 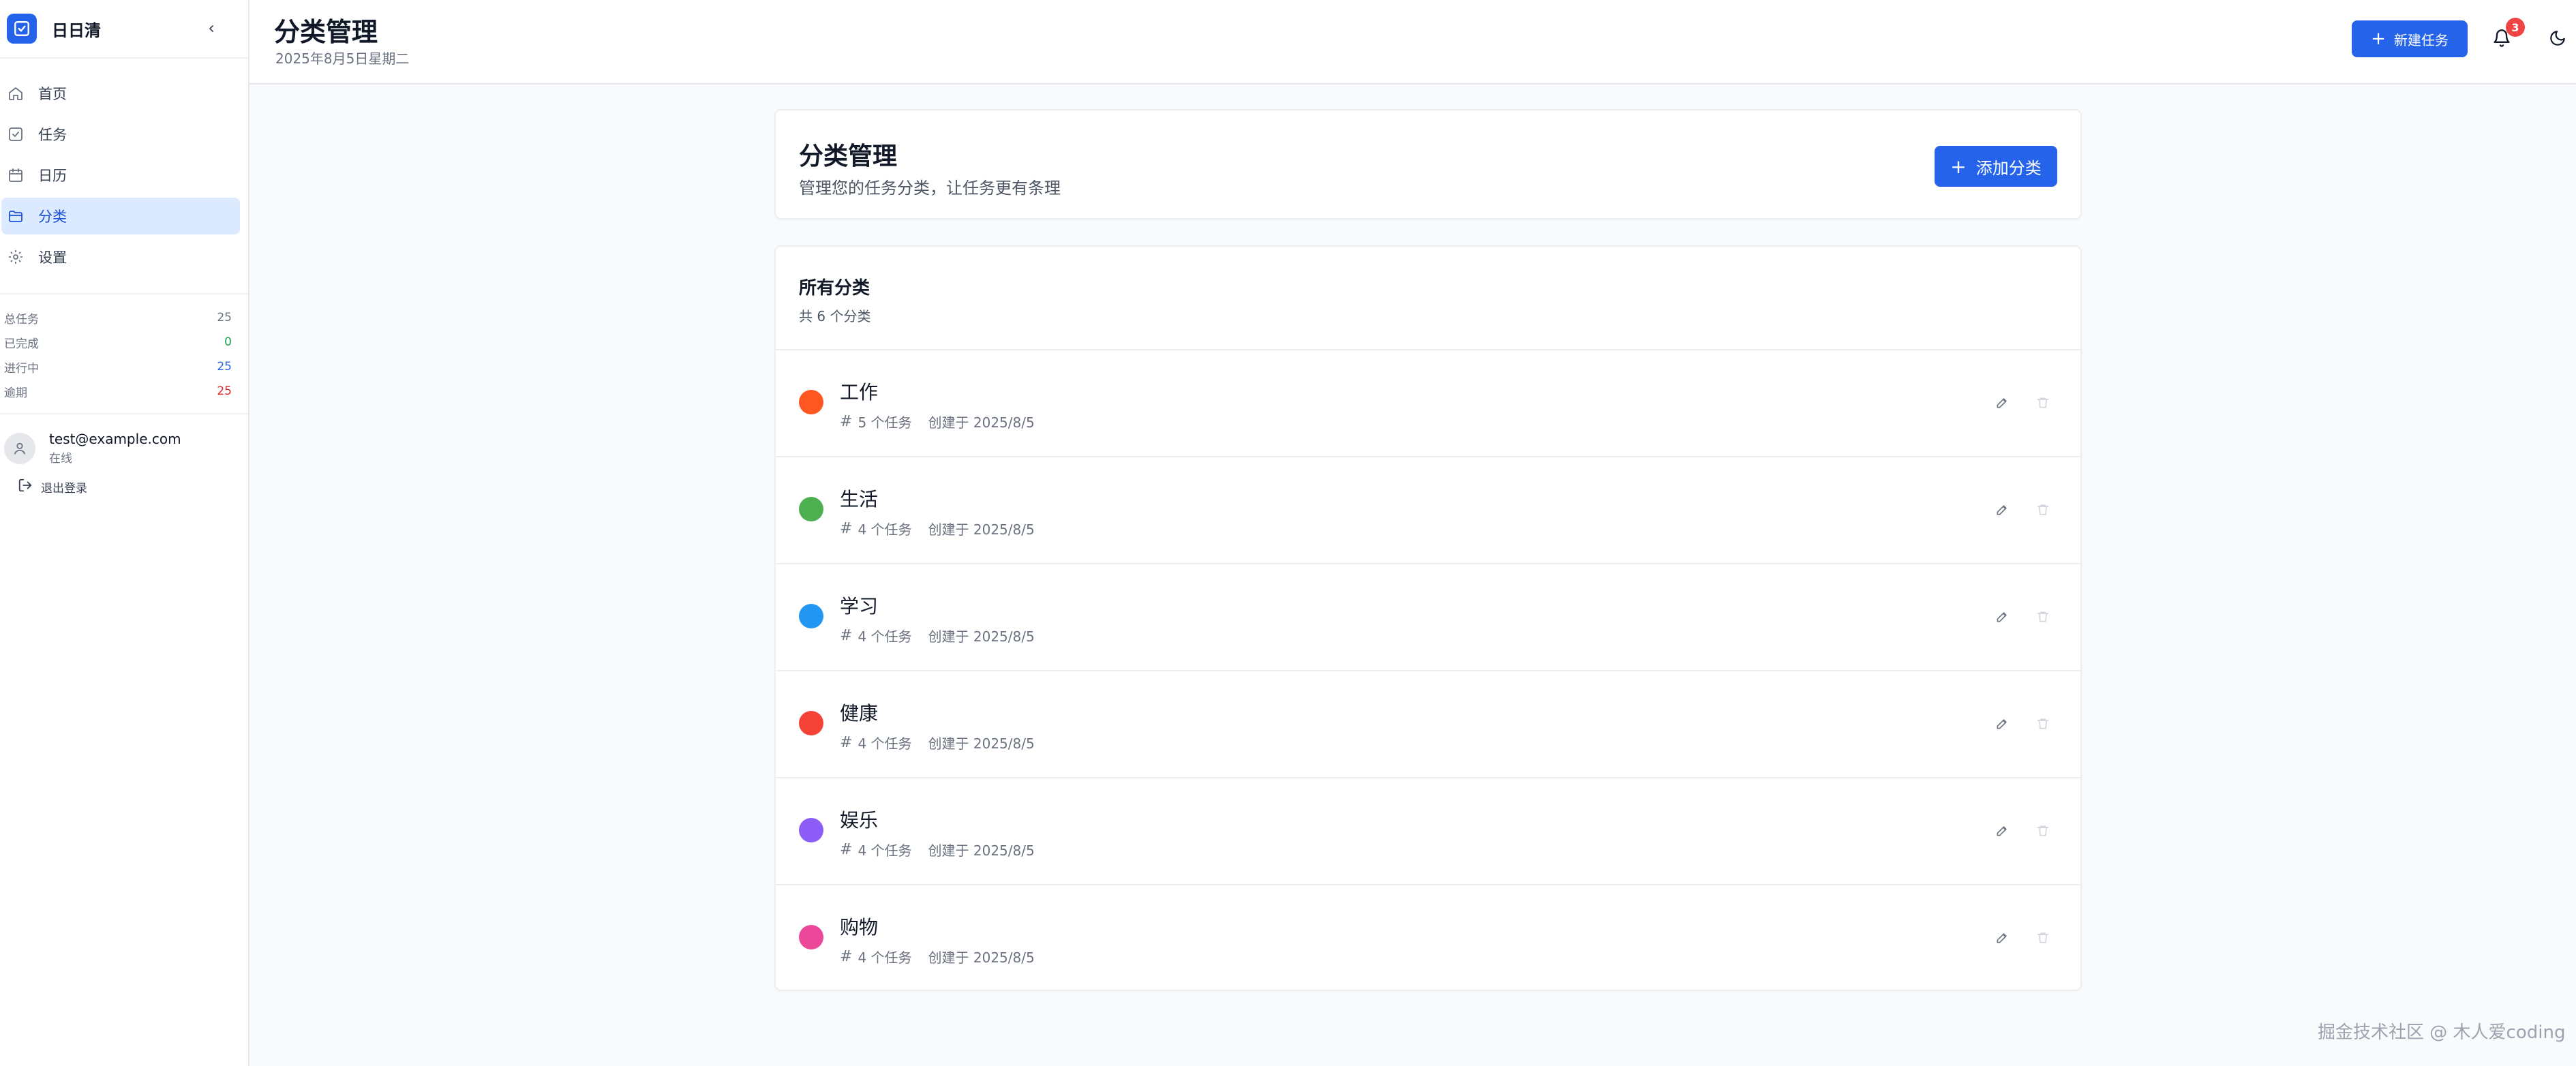 I want to click on sidebar-item-label: 首页, so click(x=53, y=94).